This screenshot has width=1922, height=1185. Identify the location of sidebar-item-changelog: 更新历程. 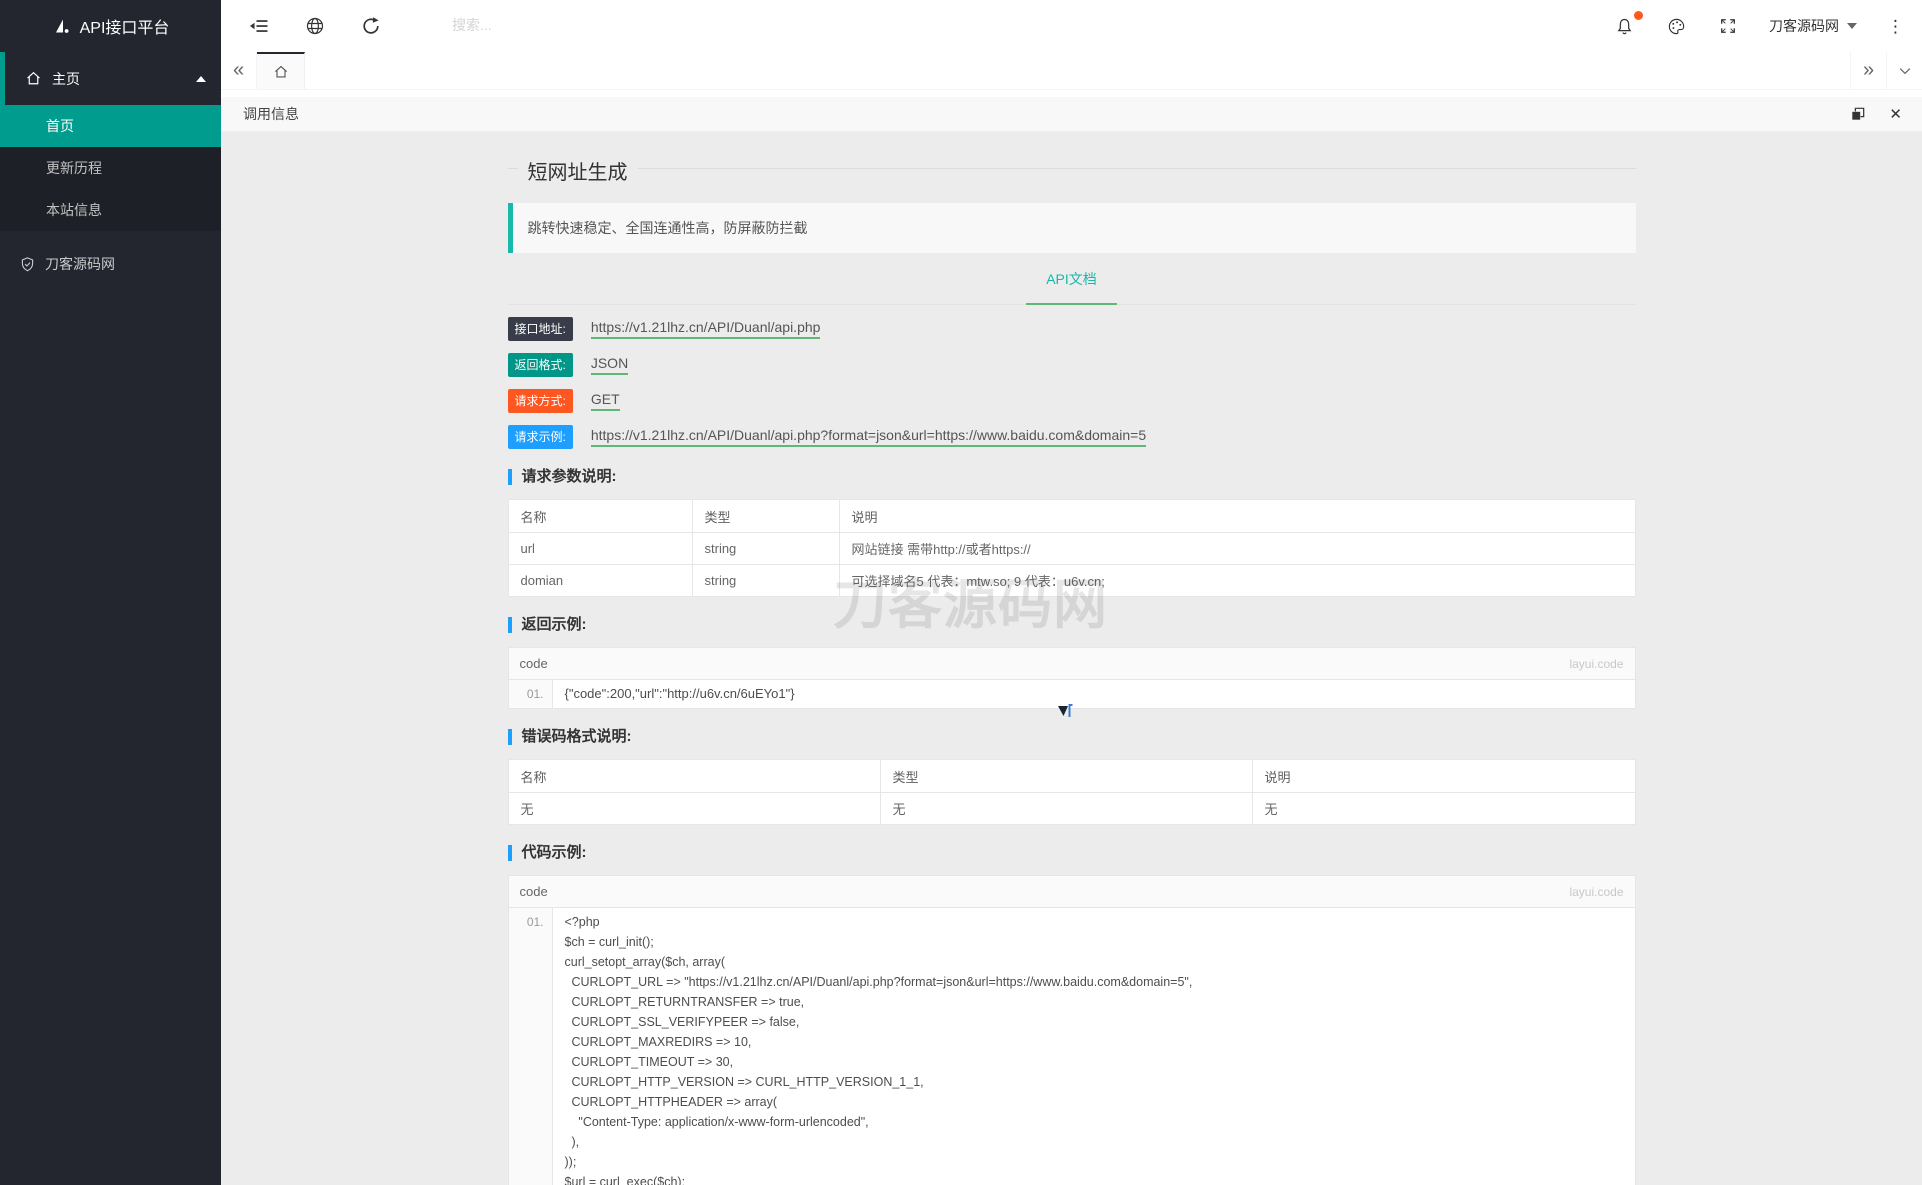
(110, 168).